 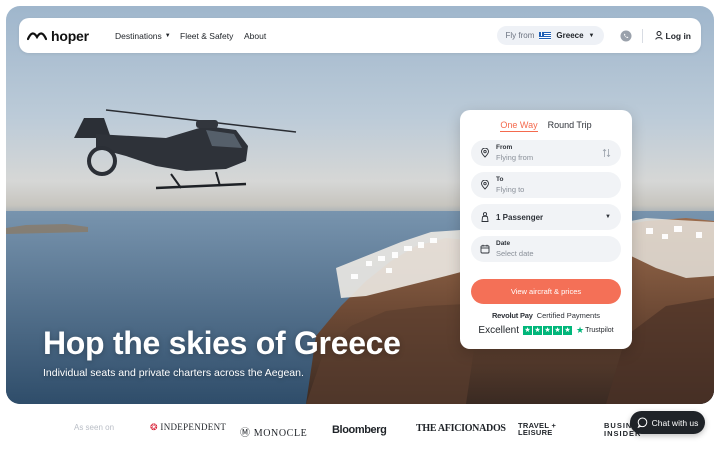 What do you see at coordinates (606, 153) in the screenshot?
I see `swap-arrows-icon` at bounding box center [606, 153].